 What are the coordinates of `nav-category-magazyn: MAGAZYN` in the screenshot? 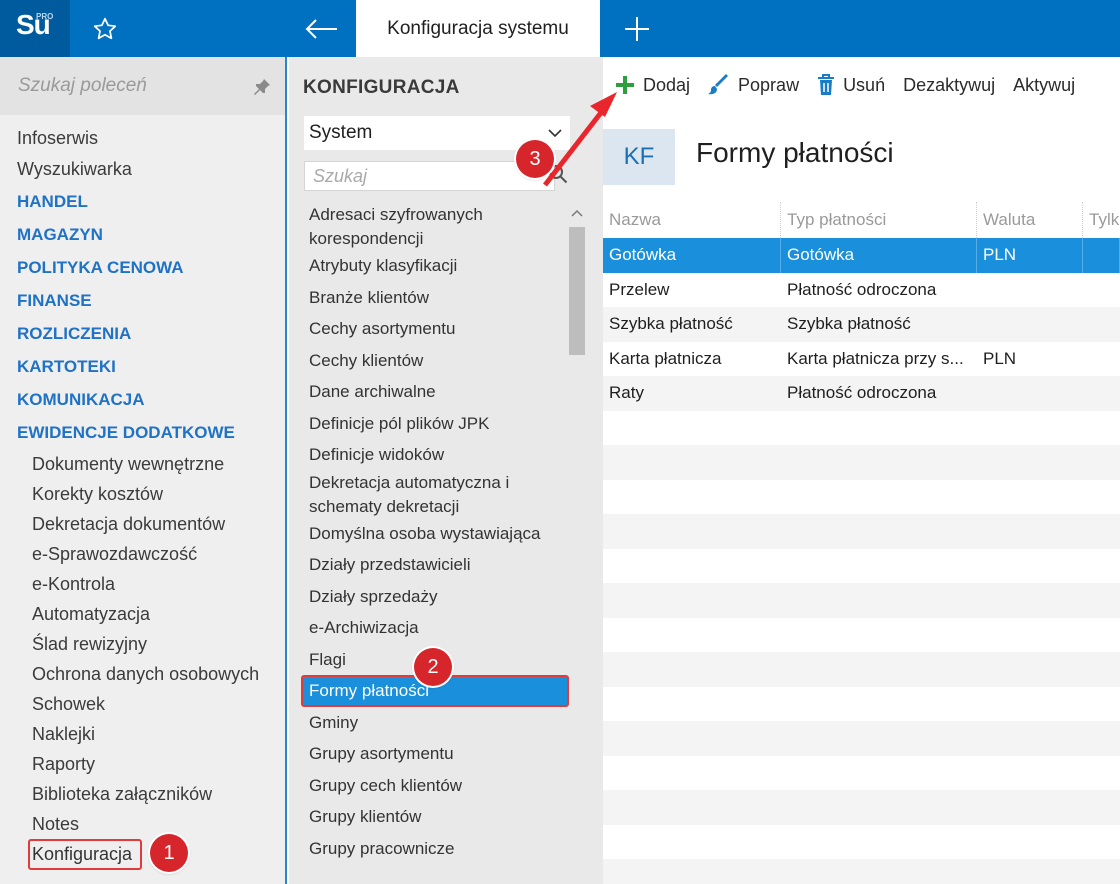 It's located at (142, 234).